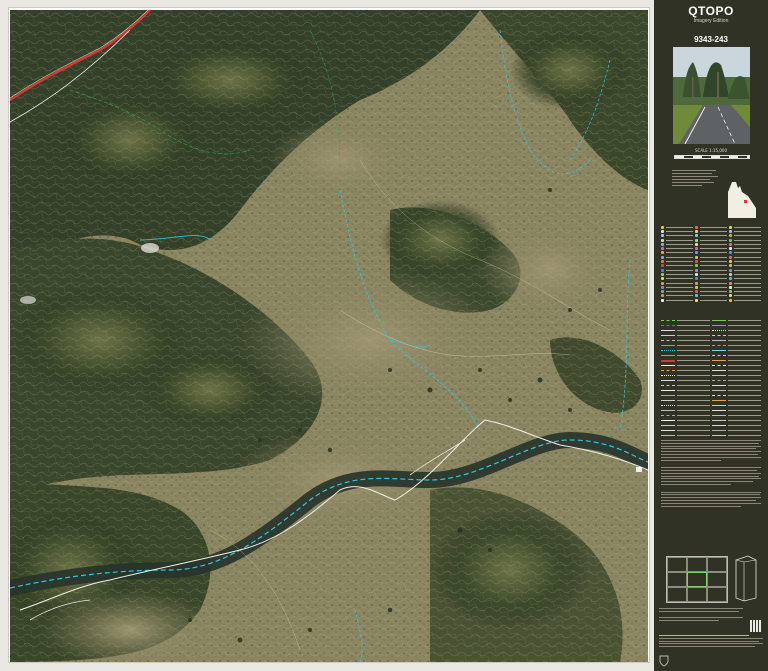 This screenshot has width=768, height=671. I want to click on projection-notes, so click(696, 179).